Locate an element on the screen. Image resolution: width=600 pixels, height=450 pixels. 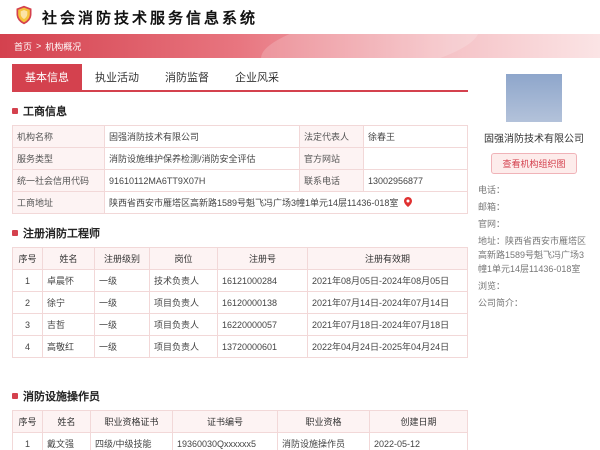
field-label: 统一社会信用代码 is located at coordinates (58, 180).